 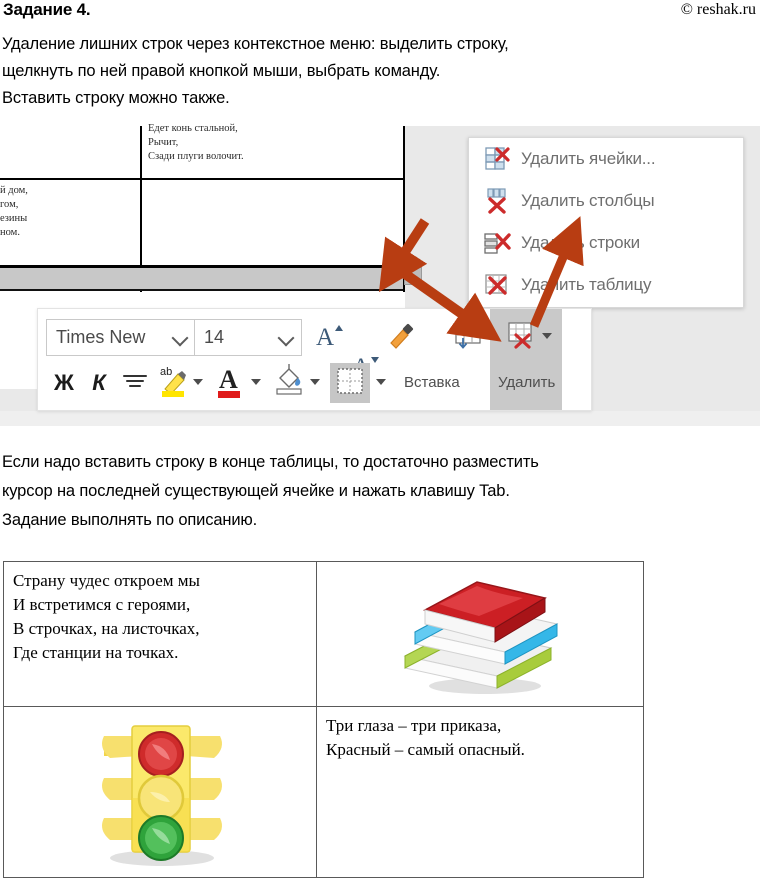 I want to click on poem-line: Где станции на точках., so click(x=96, y=652).